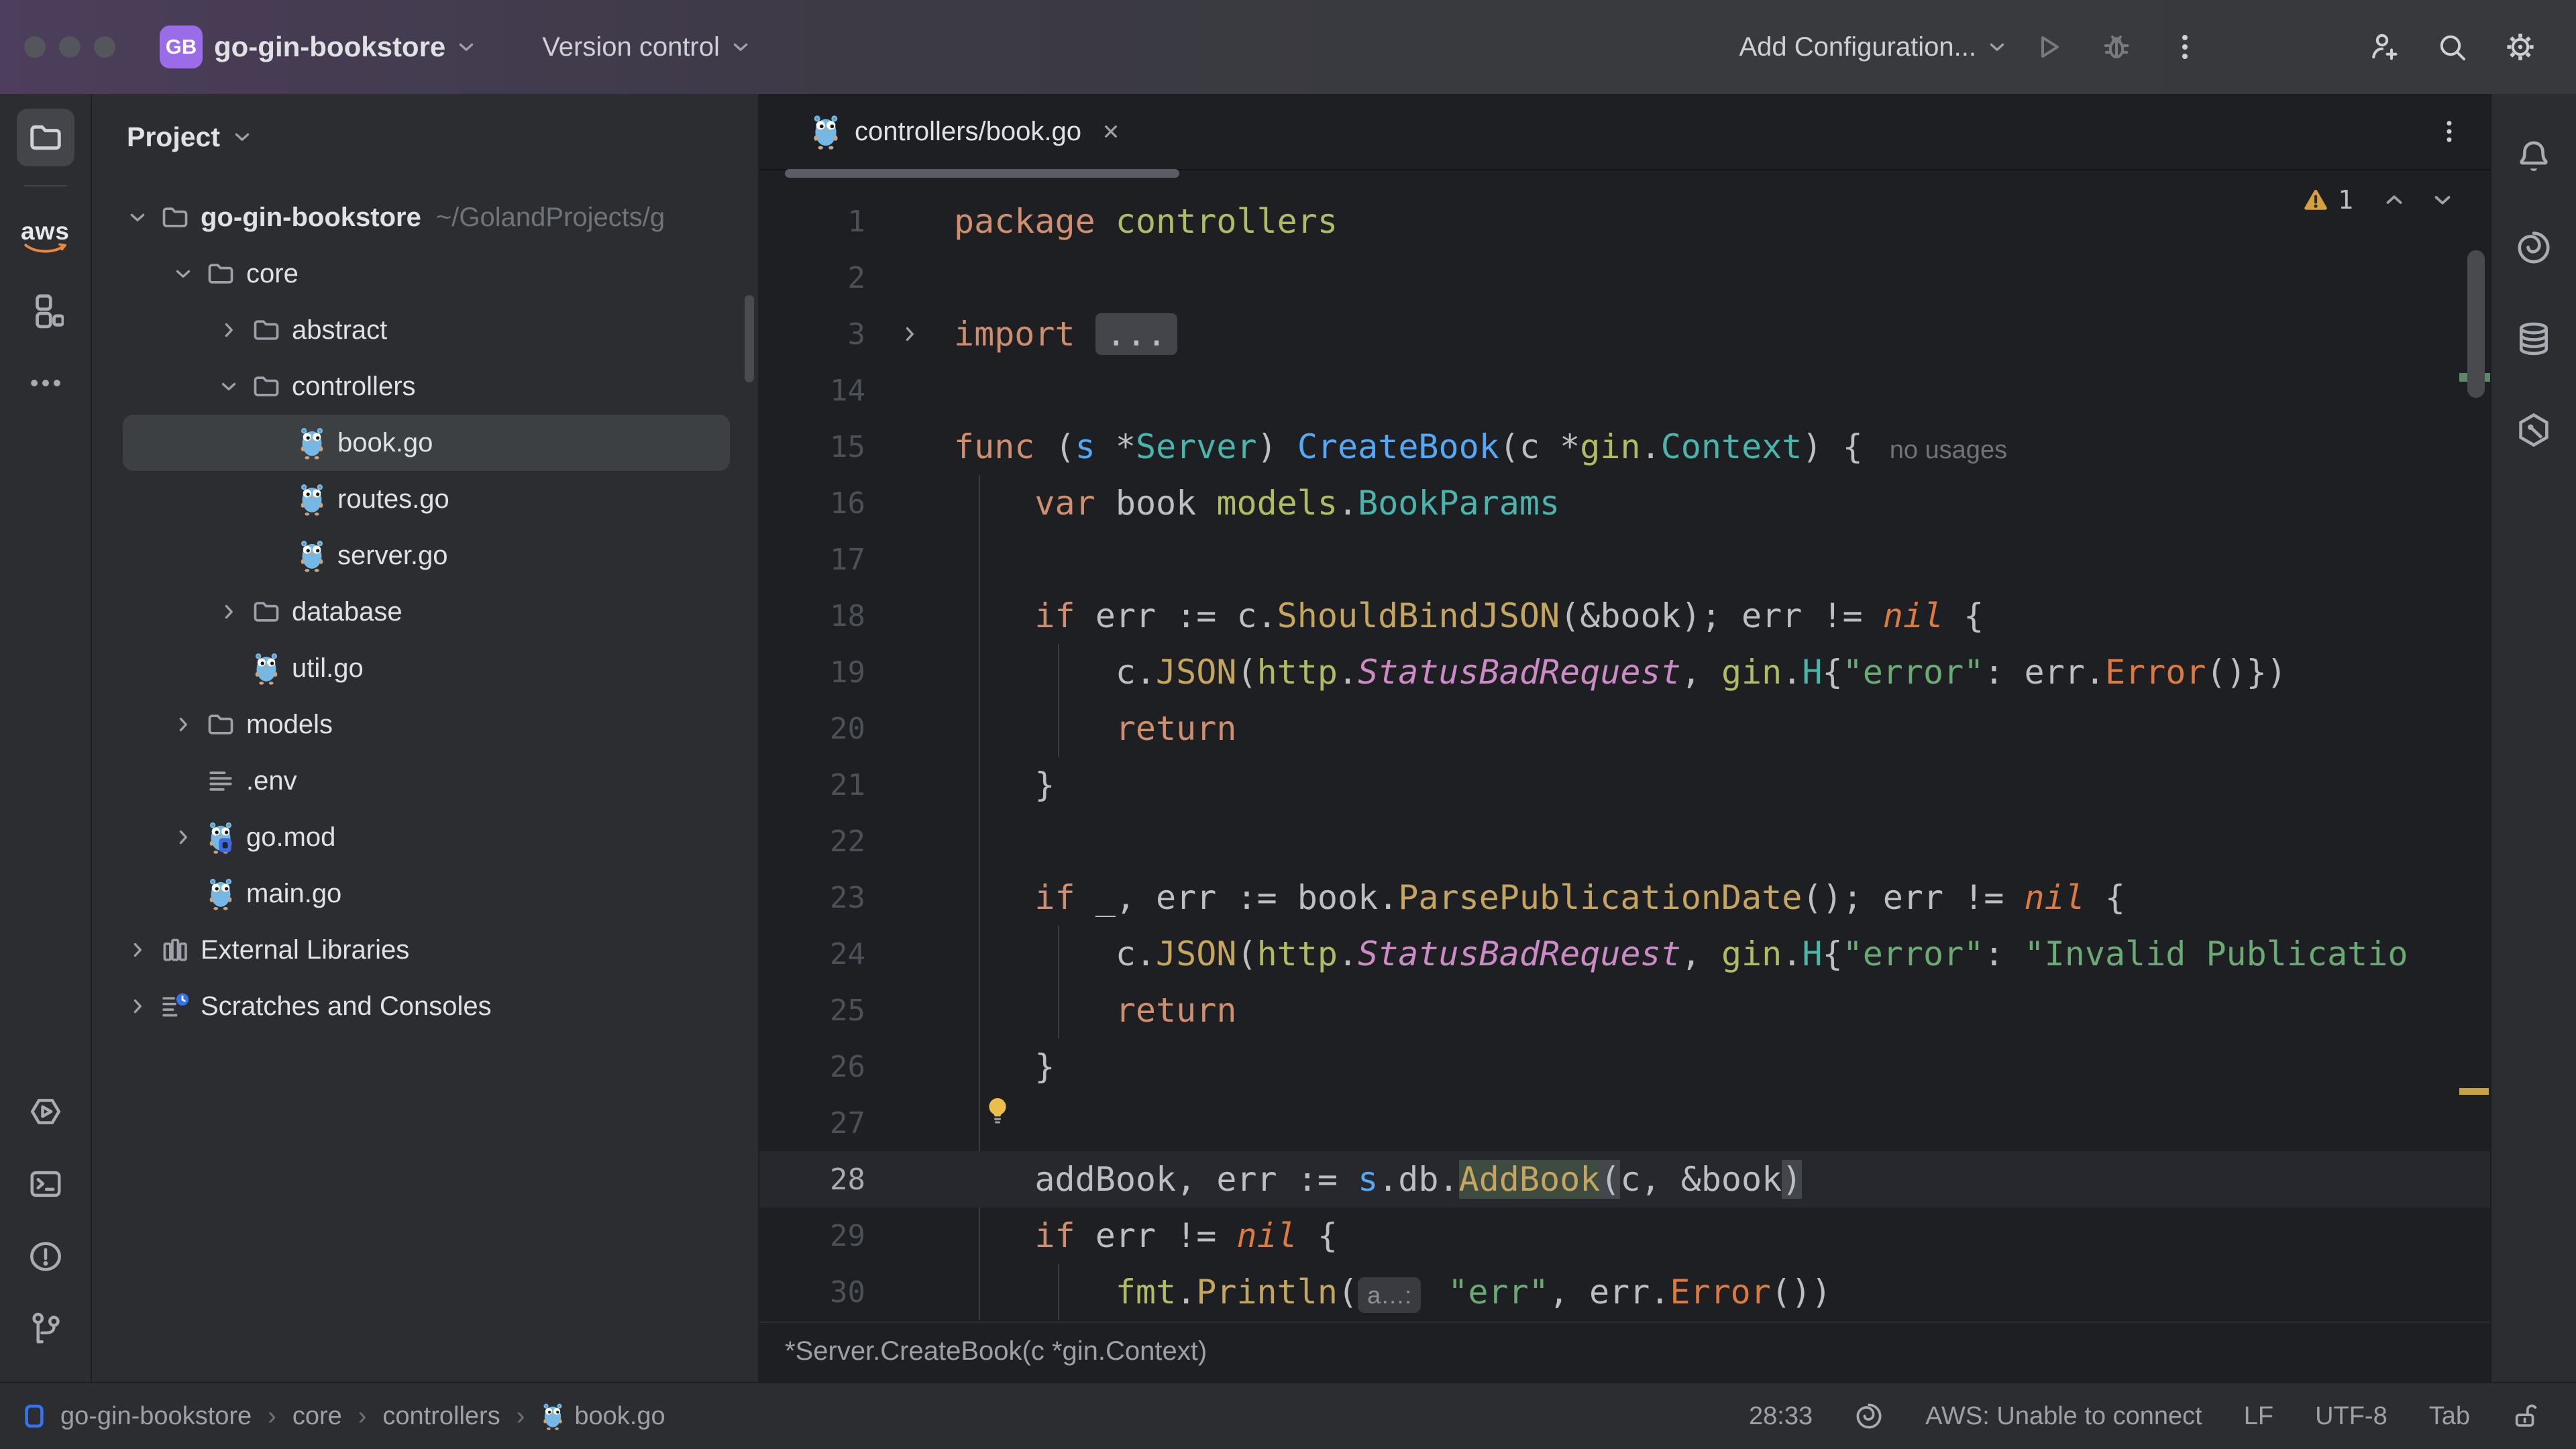 The height and width of the screenshot is (1449, 2576). Describe the element at coordinates (966, 131) in the screenshot. I see `tab-book-go: controllers/book.go` at that location.